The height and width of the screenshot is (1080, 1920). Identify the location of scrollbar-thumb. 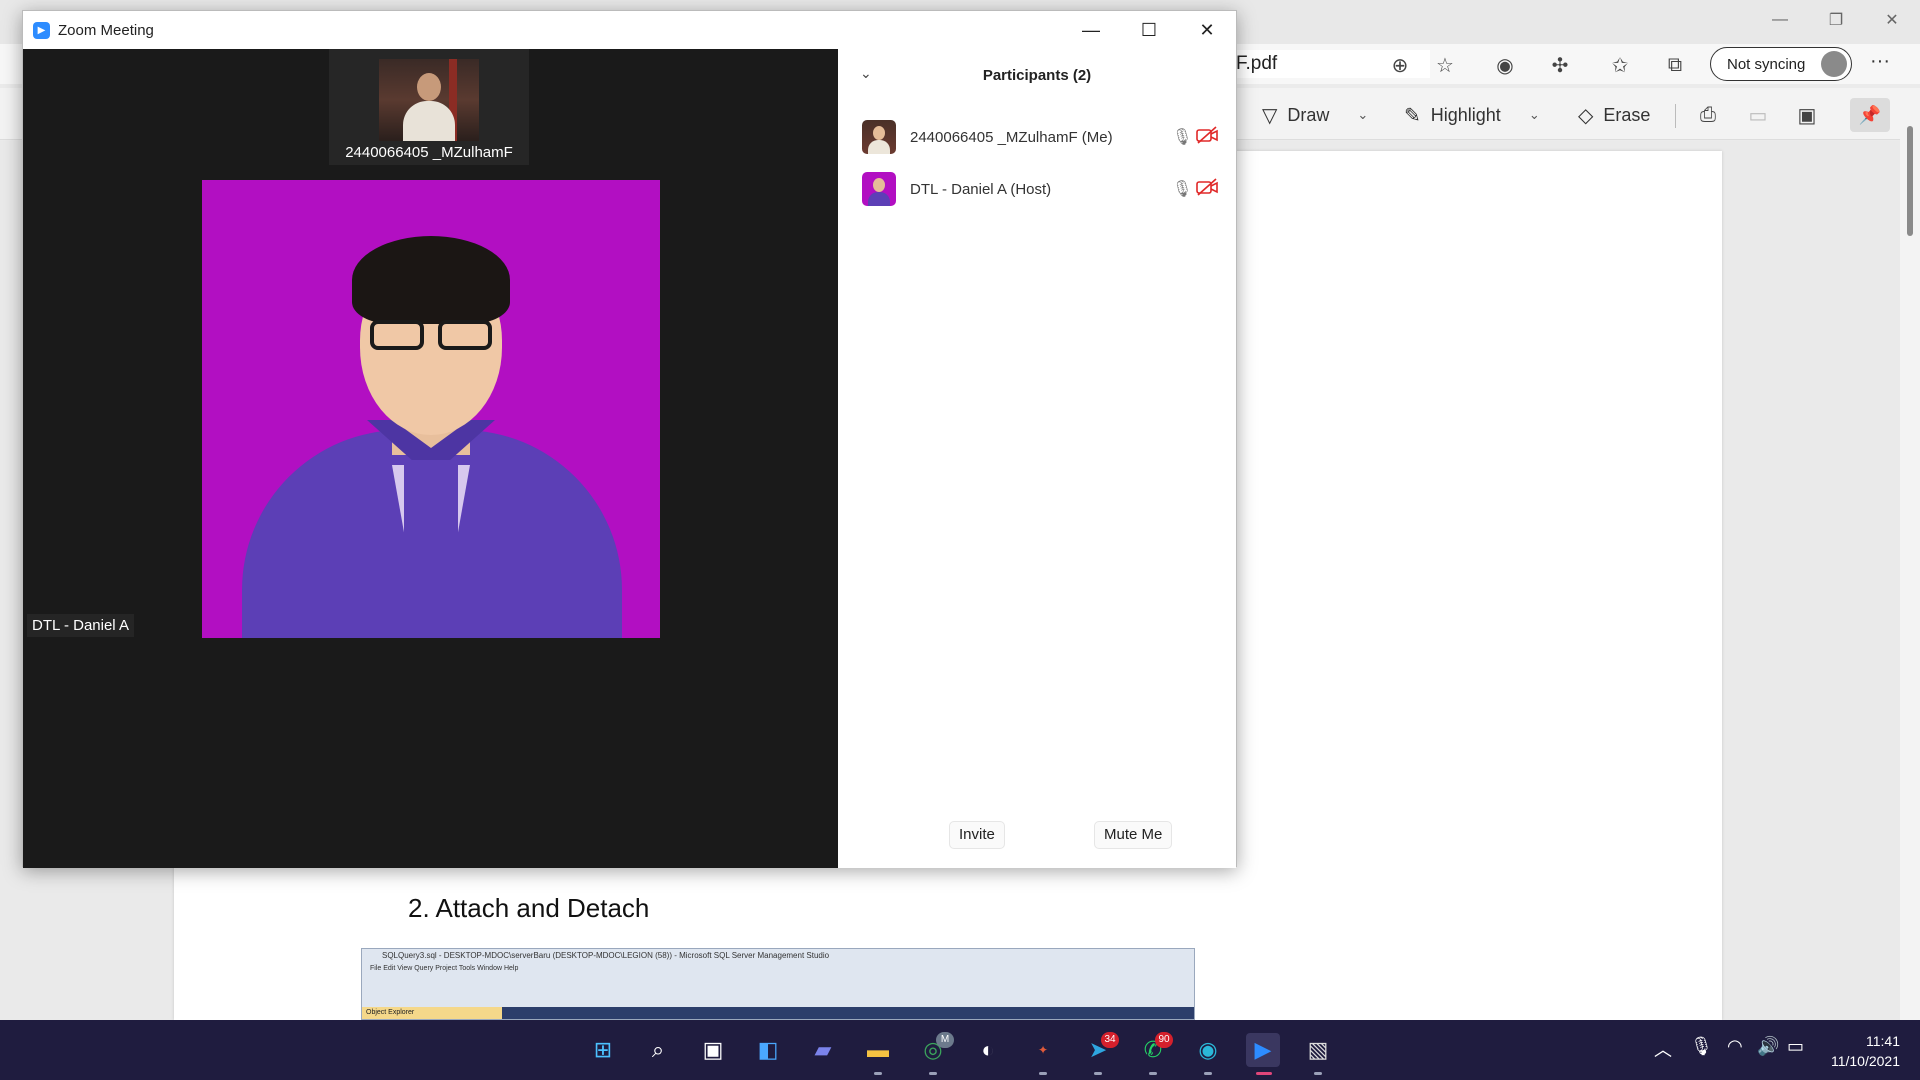
(1910, 181).